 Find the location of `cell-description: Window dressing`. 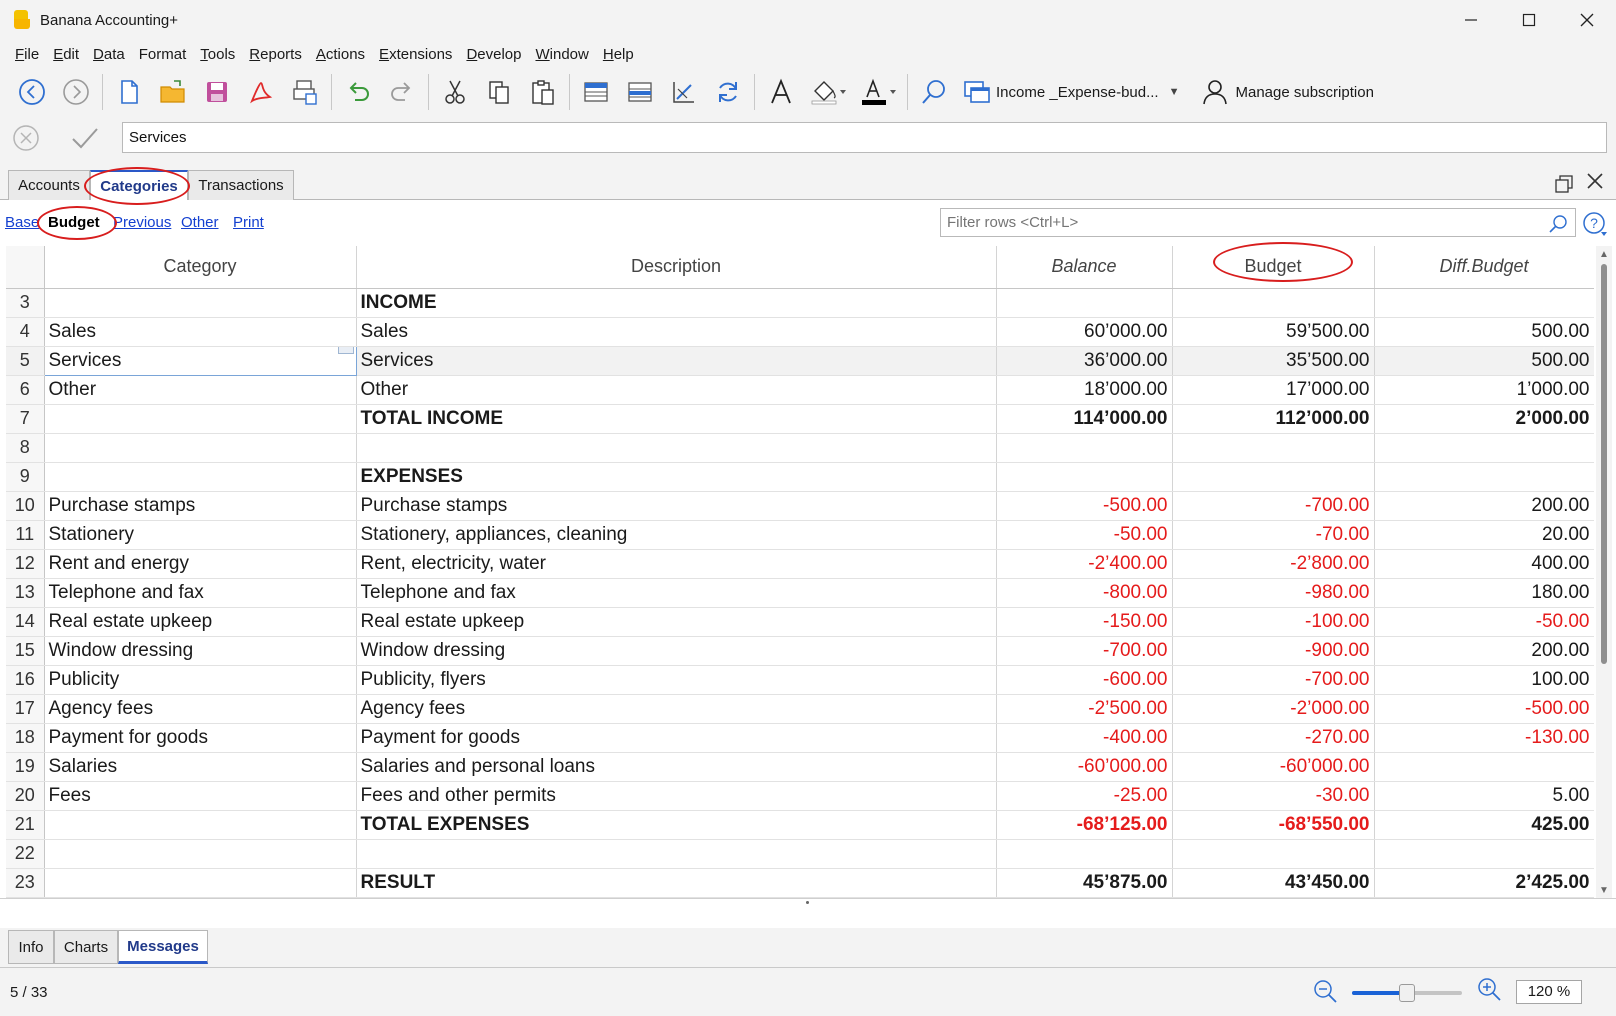

cell-description: Window dressing is located at coordinates (676, 651).